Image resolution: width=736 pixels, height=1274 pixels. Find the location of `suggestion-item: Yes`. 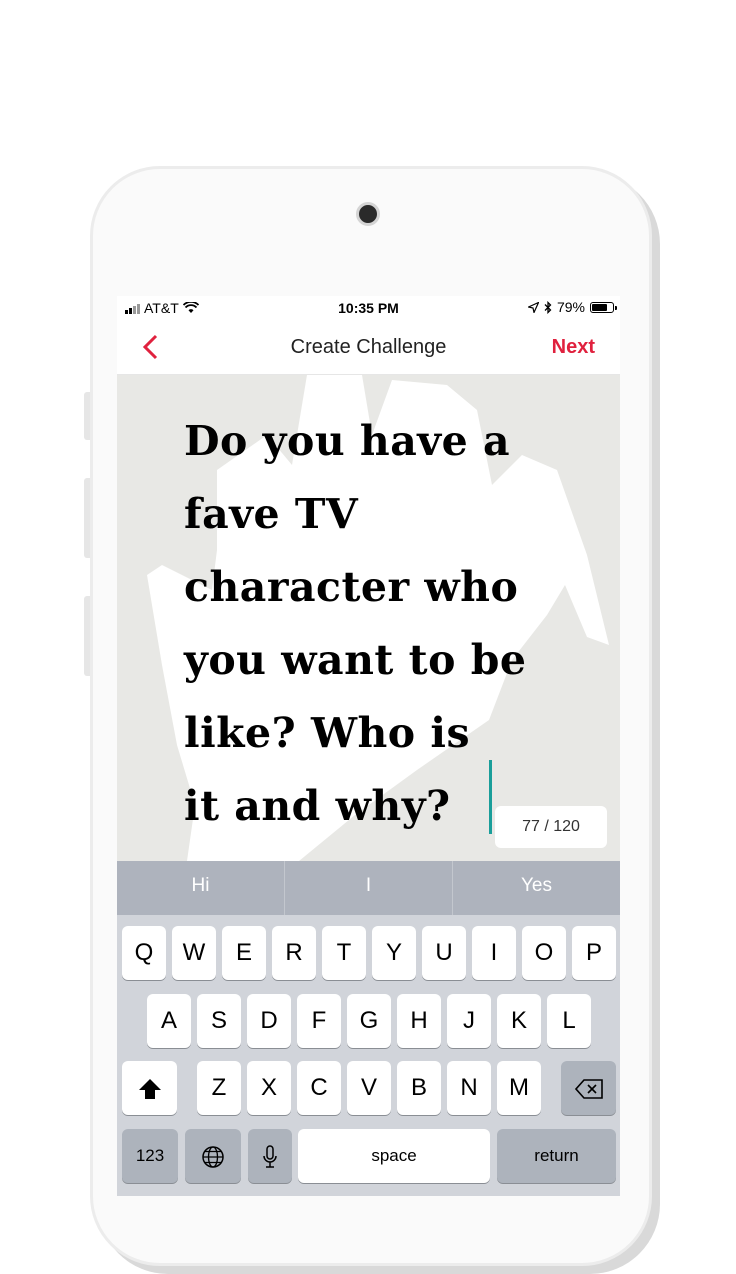

suggestion-item: Yes is located at coordinates (536, 888).